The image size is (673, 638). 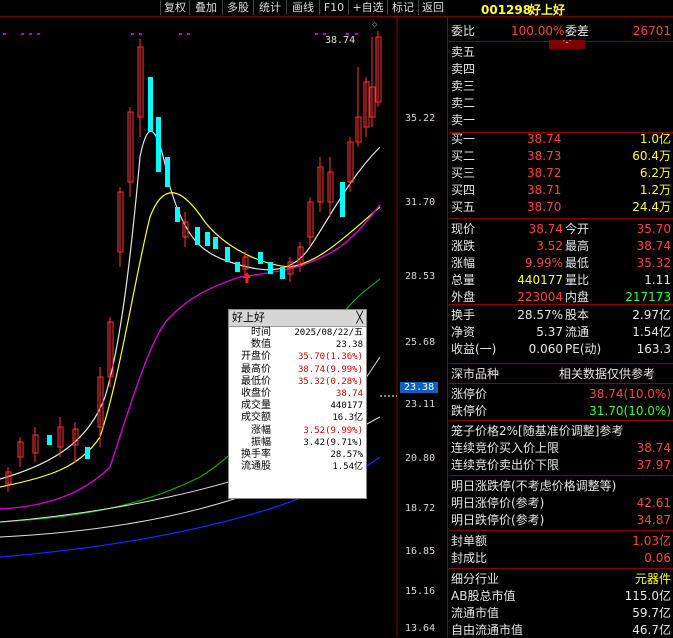 I want to click on cage-up-label: 连续竞价买入价上限, so click(x=505, y=448).